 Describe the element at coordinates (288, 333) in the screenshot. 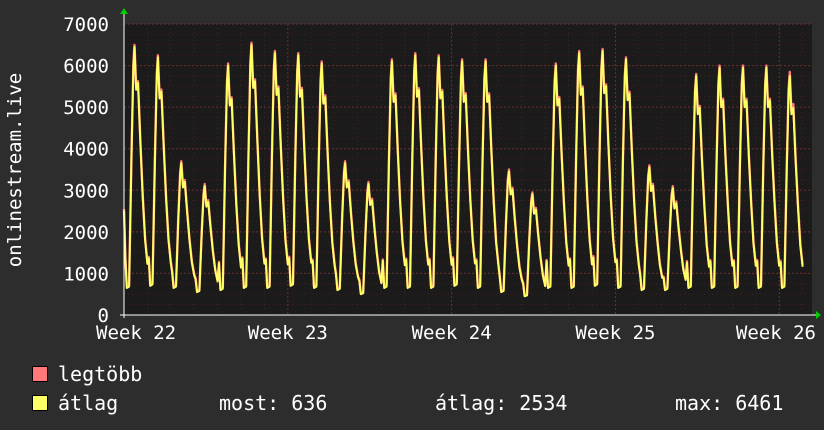

I see `x-tick-label: Week 23` at that location.